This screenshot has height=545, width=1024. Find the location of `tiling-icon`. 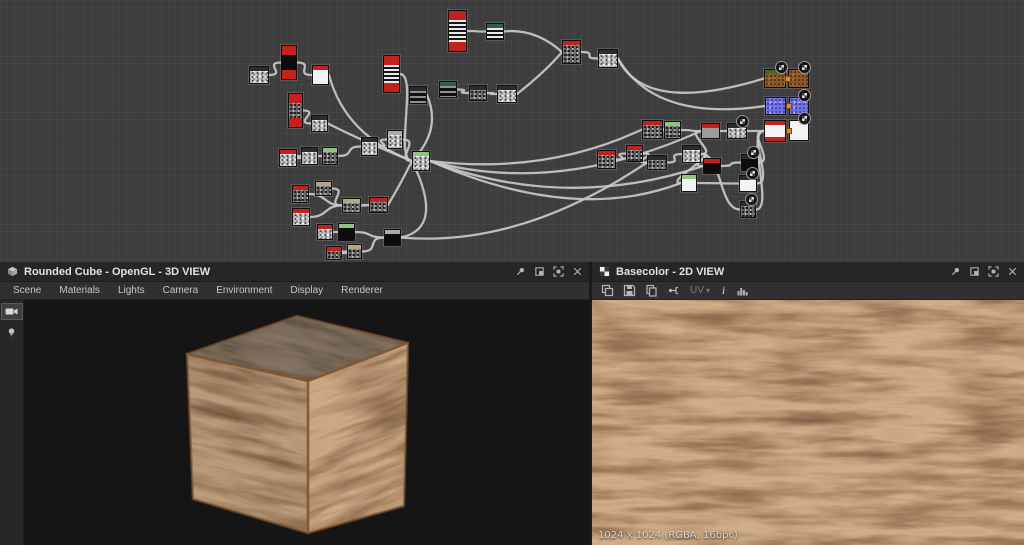

tiling-icon is located at coordinates (607, 291).